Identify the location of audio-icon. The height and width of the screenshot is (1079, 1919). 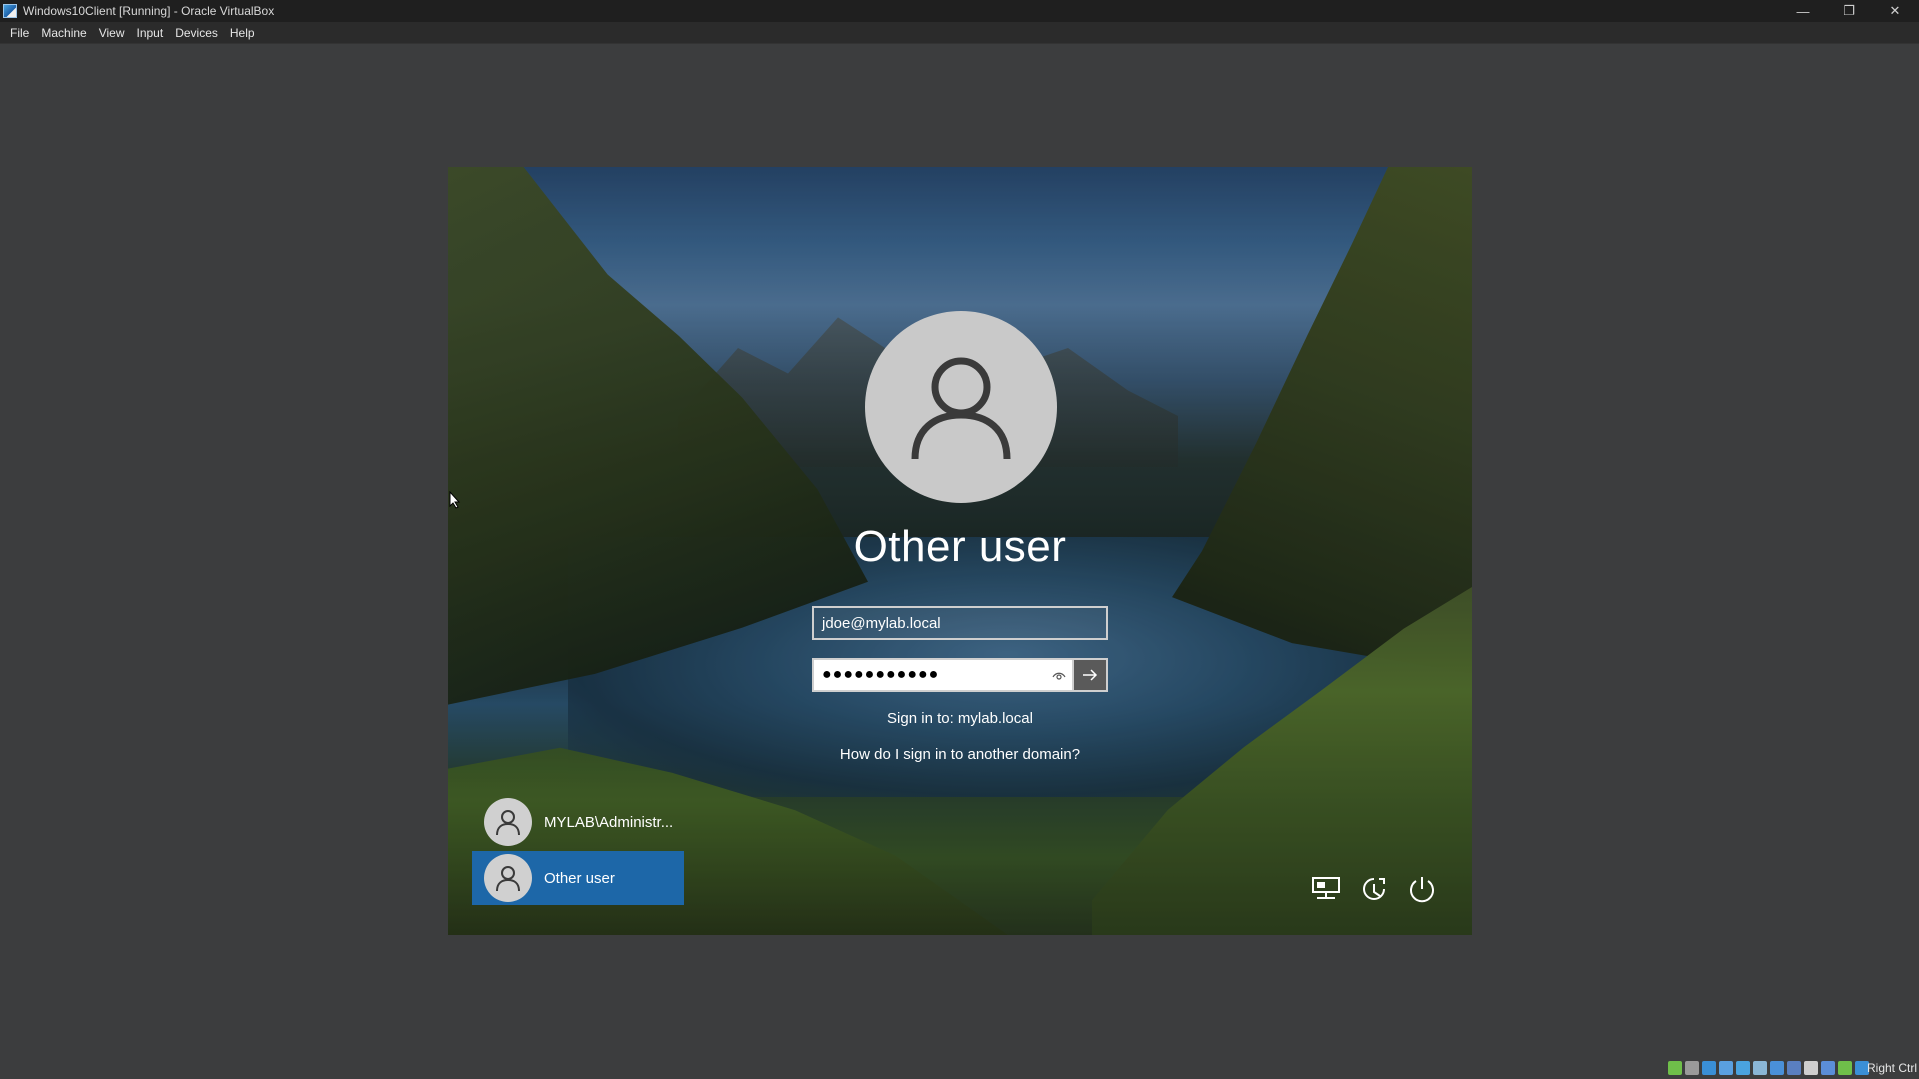
(1709, 1068).